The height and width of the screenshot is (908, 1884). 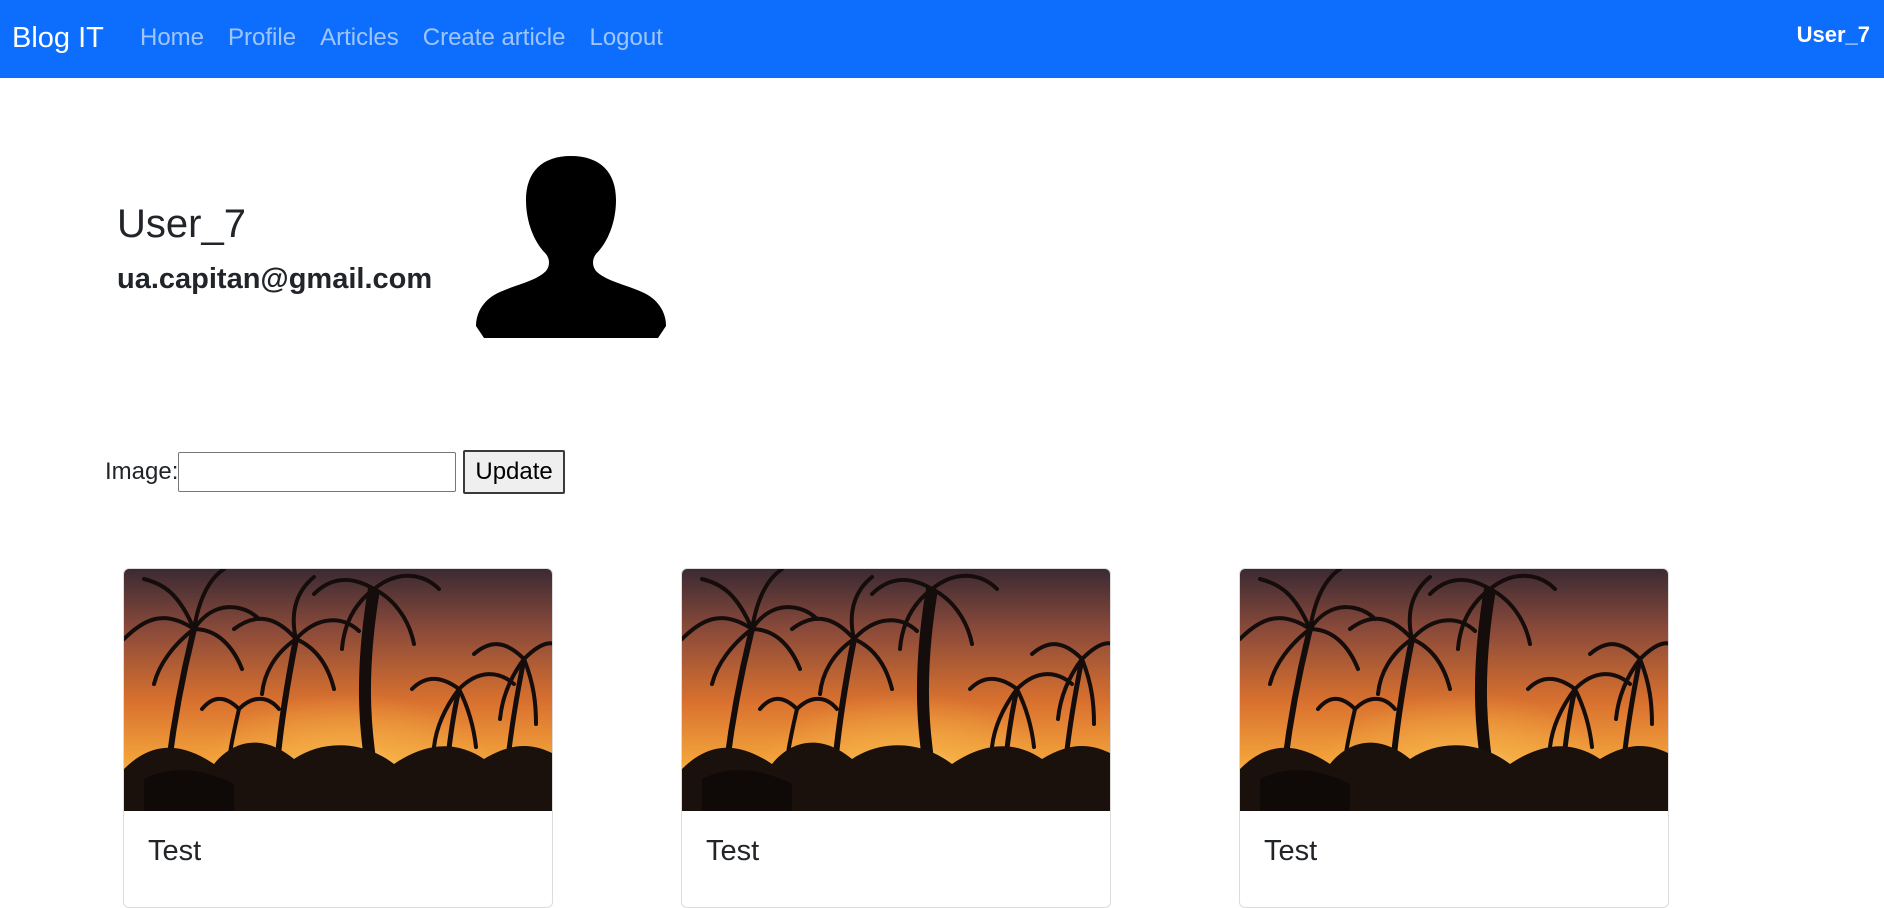 What do you see at coordinates (1833, 34) in the screenshot?
I see `nav-username: User_7` at bounding box center [1833, 34].